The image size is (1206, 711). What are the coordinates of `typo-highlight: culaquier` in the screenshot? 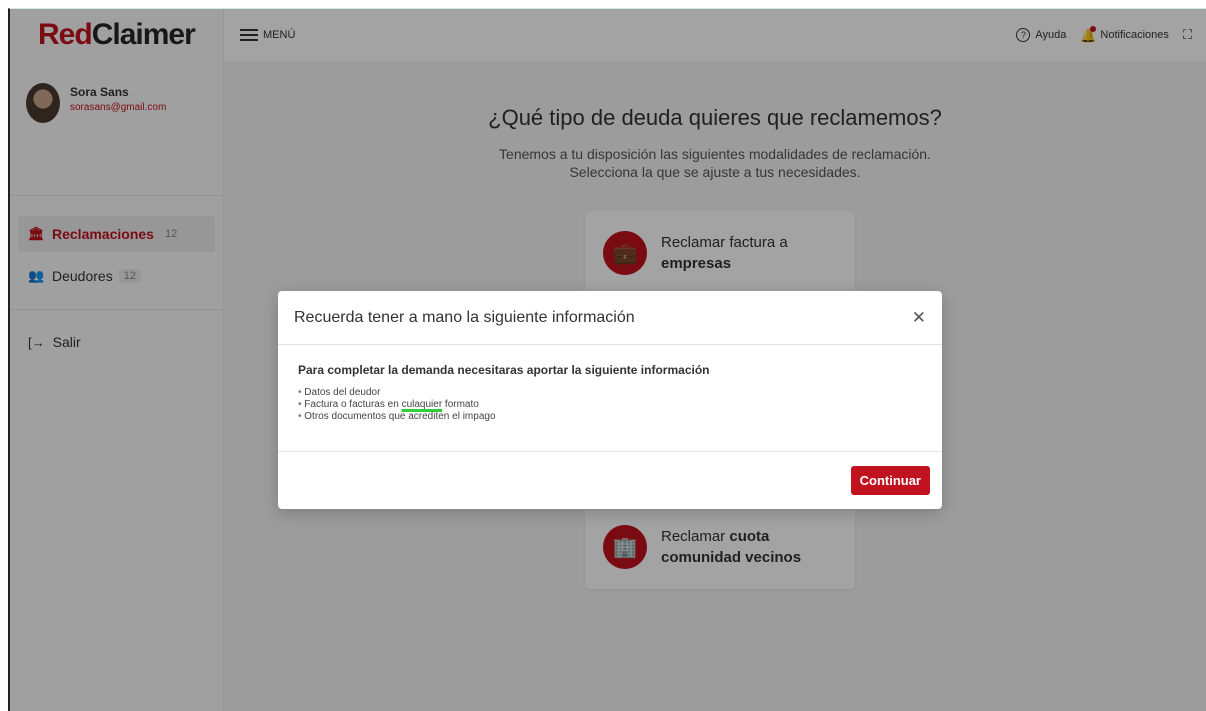 It's located at (422, 404).